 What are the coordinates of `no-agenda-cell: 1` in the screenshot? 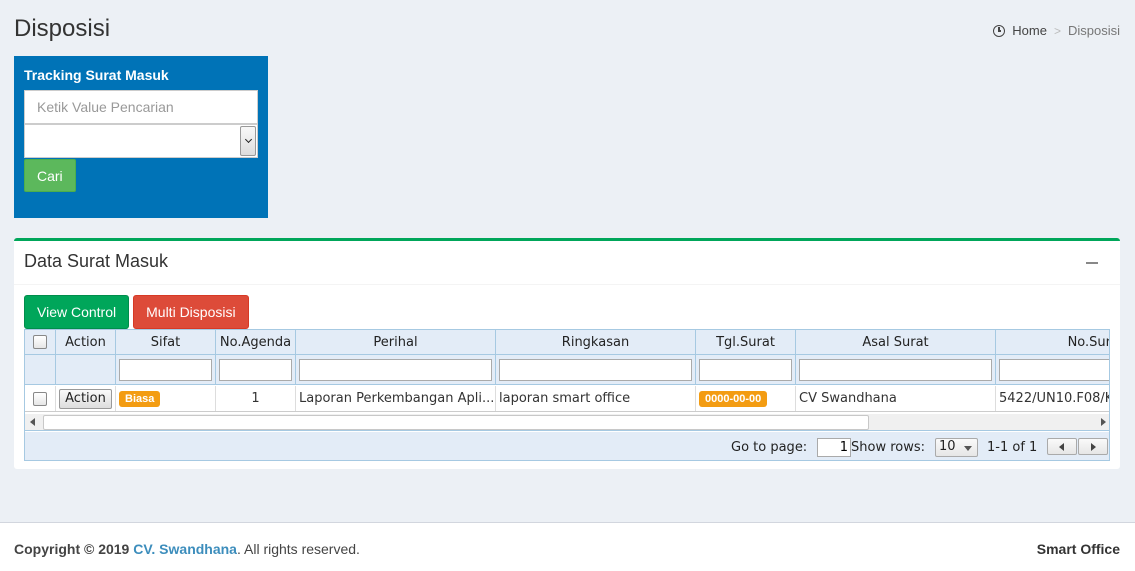 It's located at (256, 398).